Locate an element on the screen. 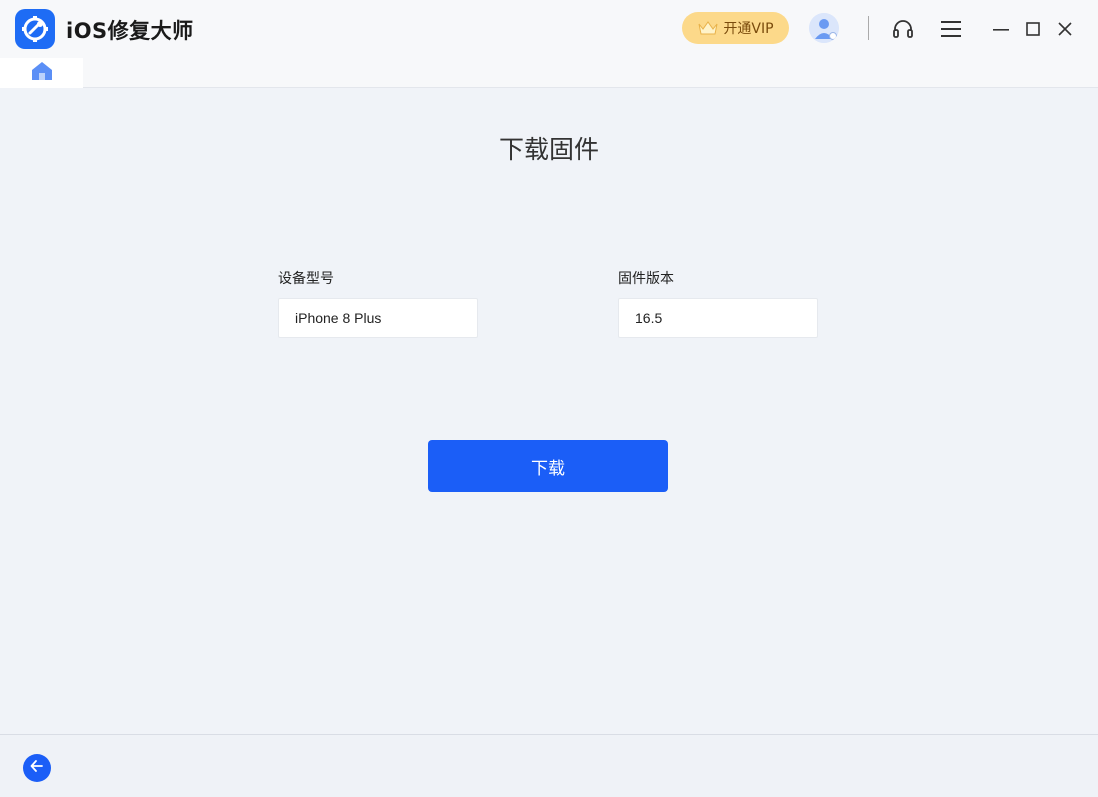  firmware-version-label: 固件版本 is located at coordinates (646, 279).